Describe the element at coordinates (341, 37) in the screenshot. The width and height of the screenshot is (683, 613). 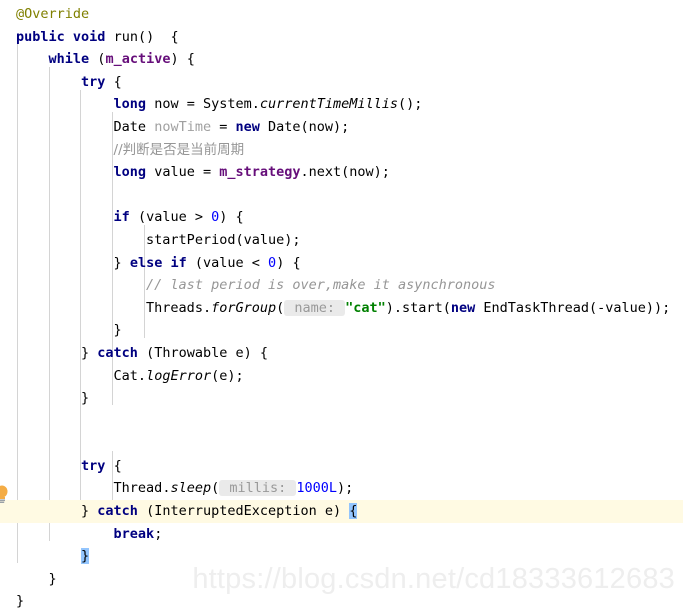
I see `code-line: public void run() {` at that location.